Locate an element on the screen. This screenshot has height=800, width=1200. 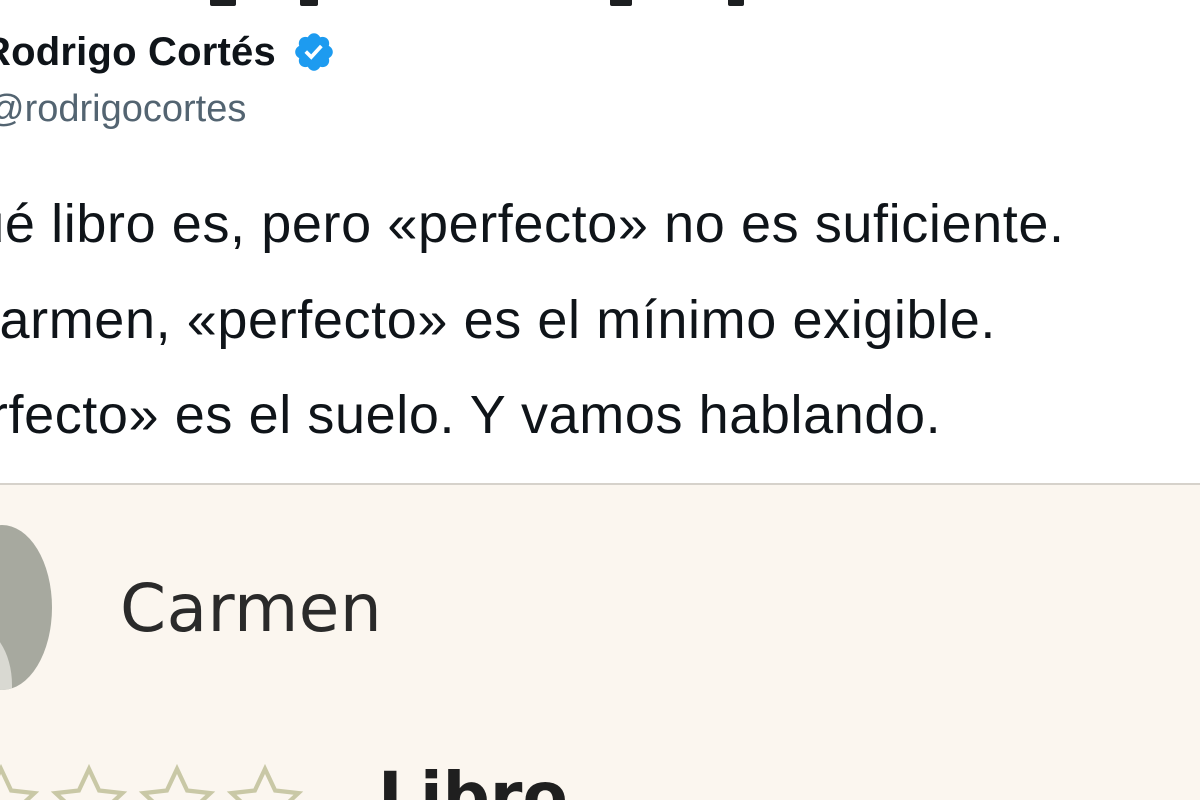
verified-badge-icon is located at coordinates (314, 52).